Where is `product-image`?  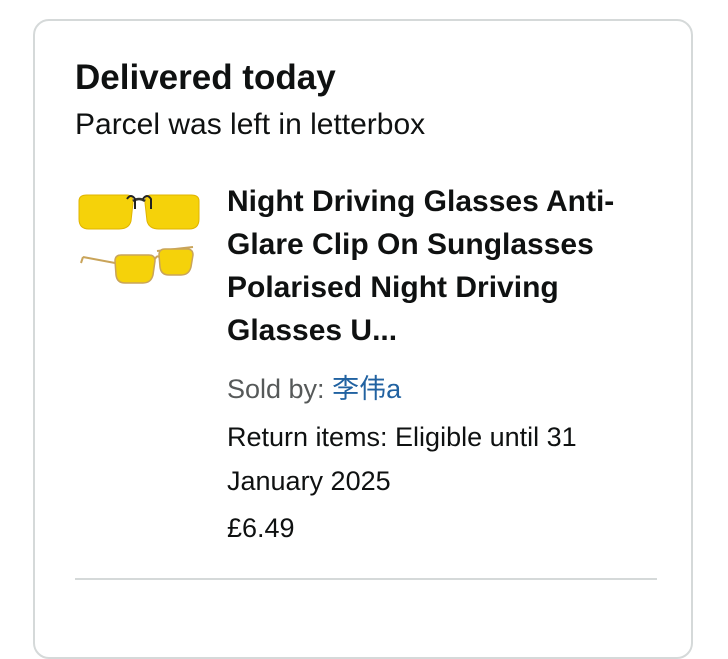
product-image is located at coordinates (139, 245).